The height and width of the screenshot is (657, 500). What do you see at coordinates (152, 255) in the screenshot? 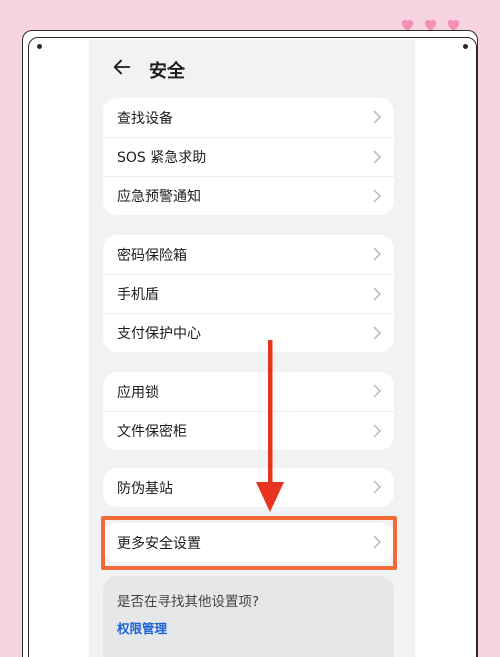
I see `settings-item-label: 密码保险箱` at bounding box center [152, 255].